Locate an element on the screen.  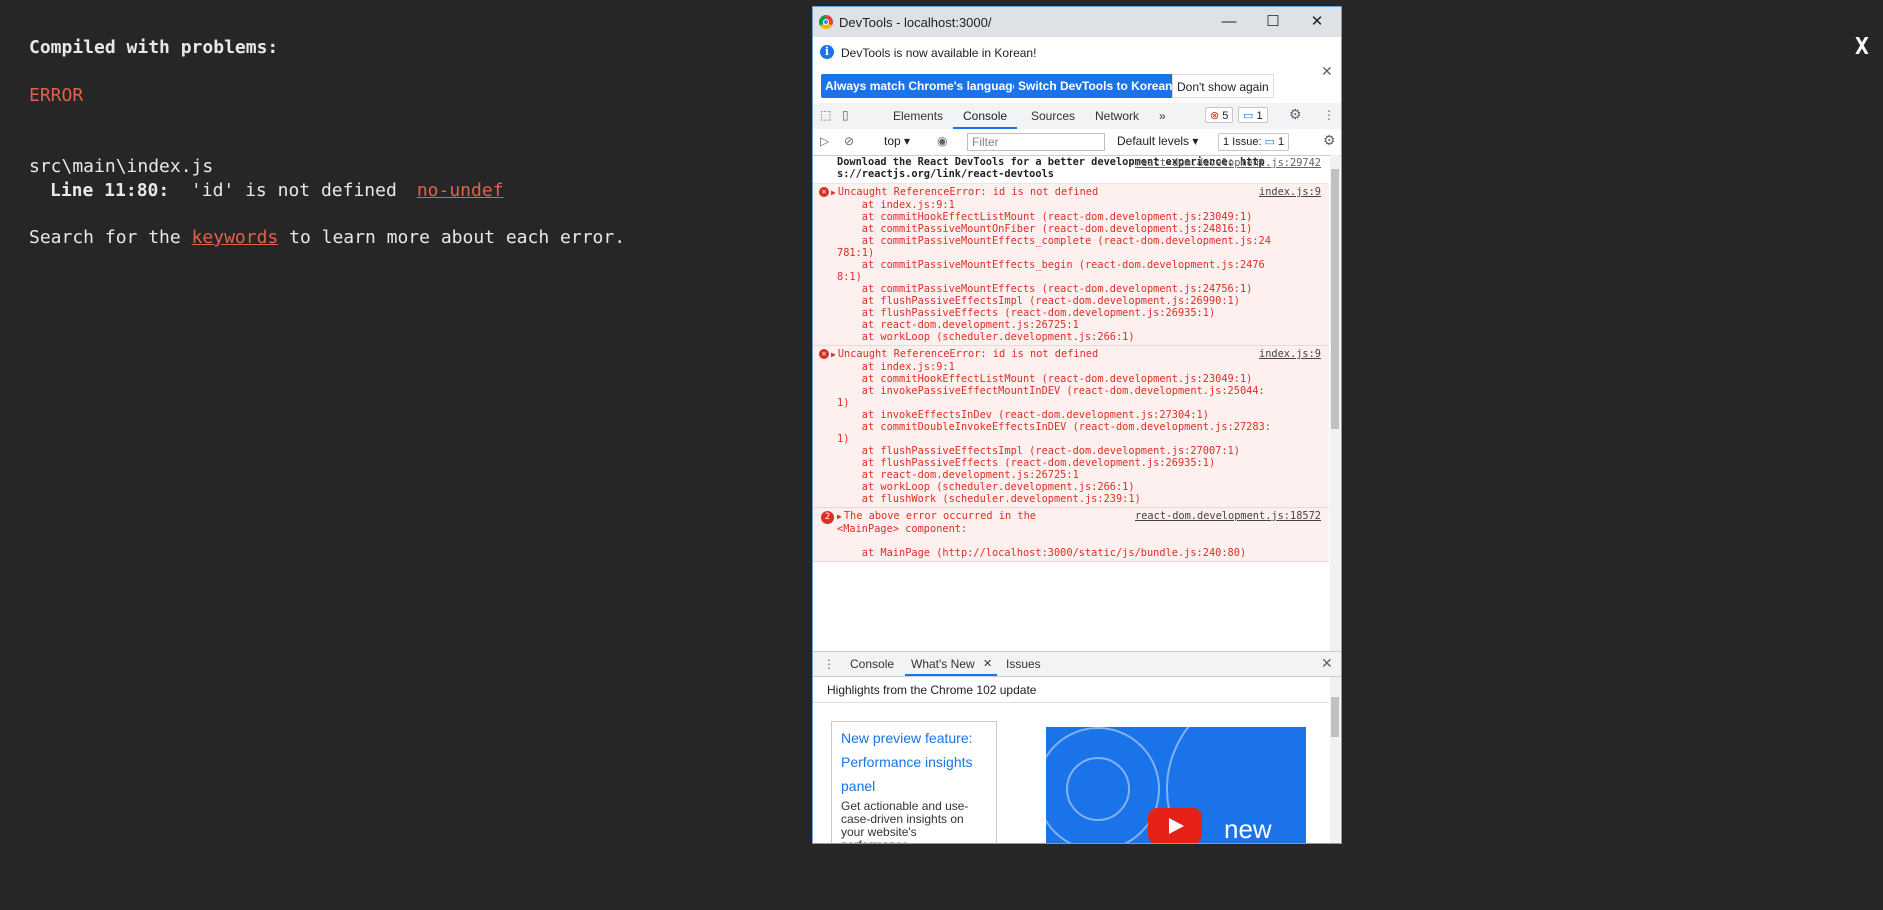
console-settings-icon: ⚙ is located at coordinates (1329, 140).